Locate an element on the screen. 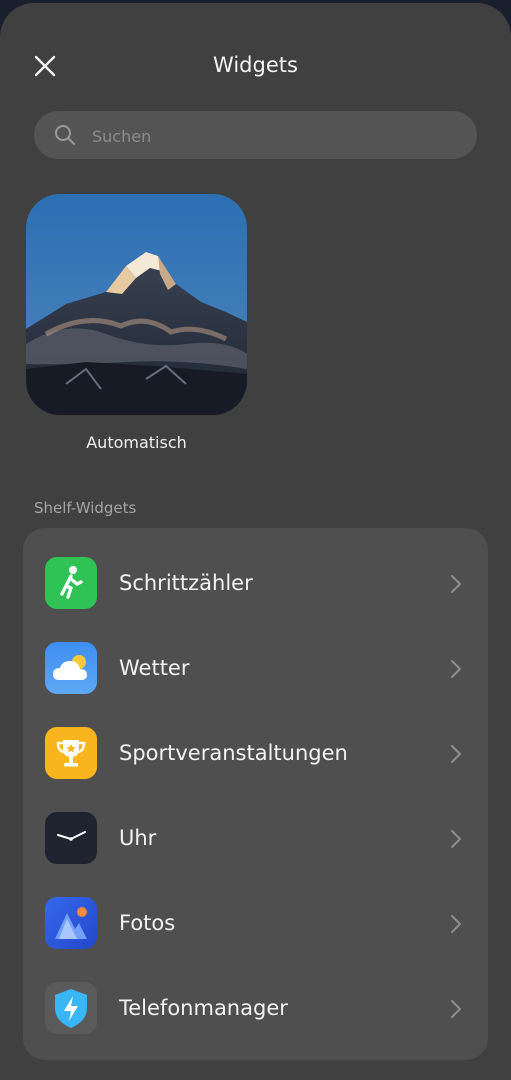 The height and width of the screenshot is (1080, 511). search-icon is located at coordinates (65, 135).